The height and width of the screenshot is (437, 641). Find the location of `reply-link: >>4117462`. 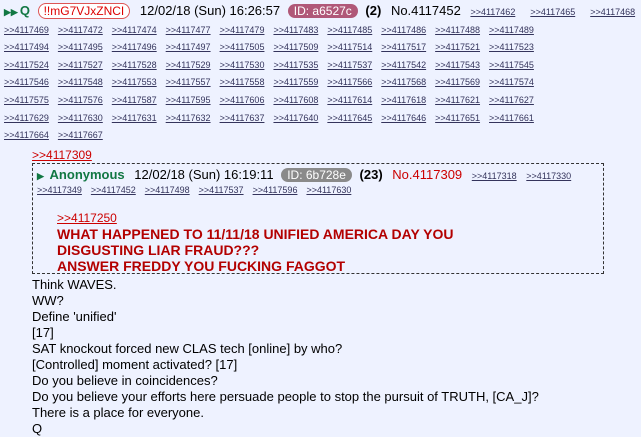

reply-link: >>4117462 is located at coordinates (492, 12).